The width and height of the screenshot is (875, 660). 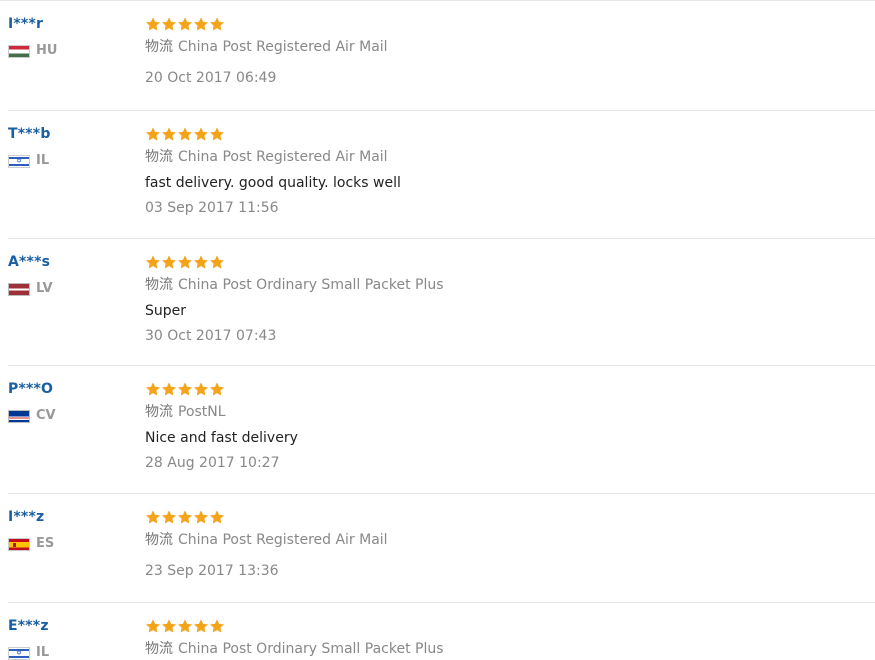 What do you see at coordinates (202, 412) in the screenshot?
I see `logistics-method: PostNL` at bounding box center [202, 412].